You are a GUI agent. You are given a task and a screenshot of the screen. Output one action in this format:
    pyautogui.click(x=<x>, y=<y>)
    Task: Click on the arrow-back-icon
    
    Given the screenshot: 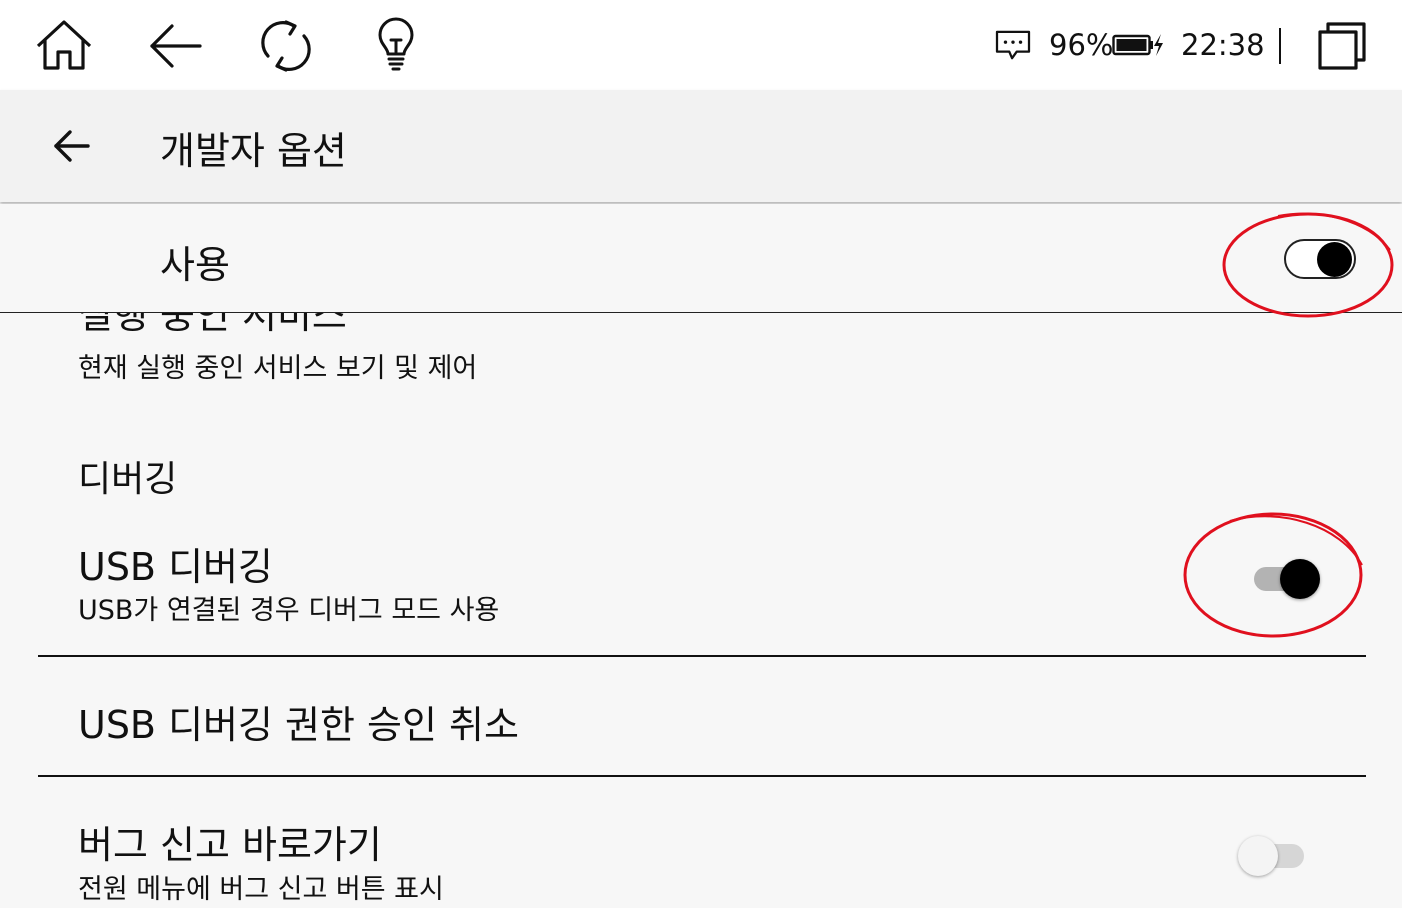 What is the action you would take?
    pyautogui.click(x=72, y=146)
    